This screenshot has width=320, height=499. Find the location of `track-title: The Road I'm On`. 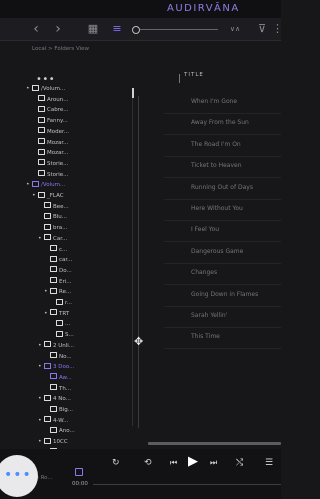

track-title: The Road I'm On is located at coordinates (216, 144).